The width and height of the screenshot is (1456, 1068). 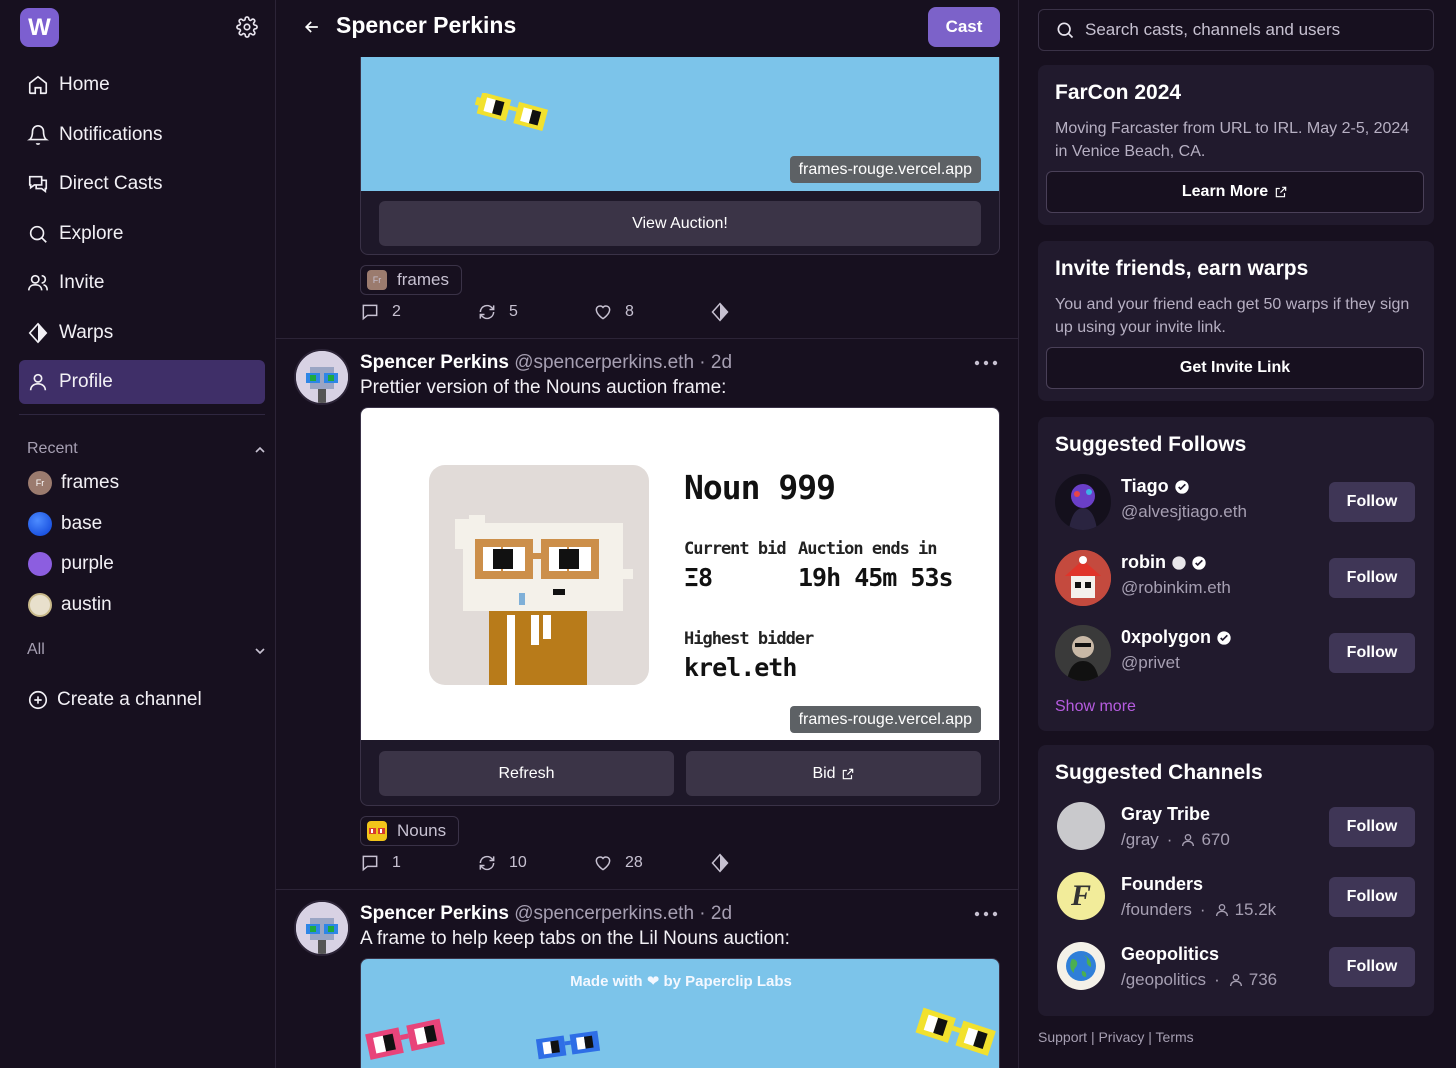 I want to click on post-meta: @spencerperkins.eth · 2d, so click(x=623, y=362).